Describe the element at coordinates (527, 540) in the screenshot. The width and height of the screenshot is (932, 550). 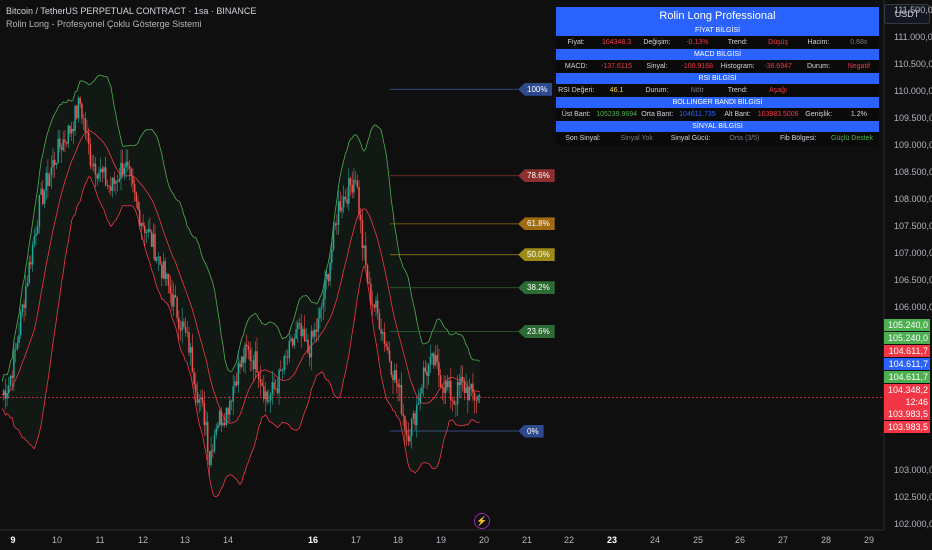
I see `time-axis-label: 21` at that location.